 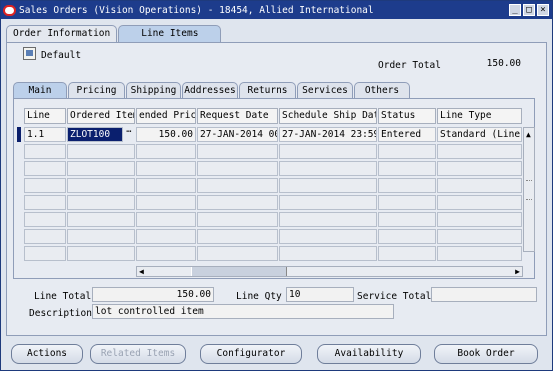 I want to click on line-total-field: 150.00, so click(x=153, y=294).